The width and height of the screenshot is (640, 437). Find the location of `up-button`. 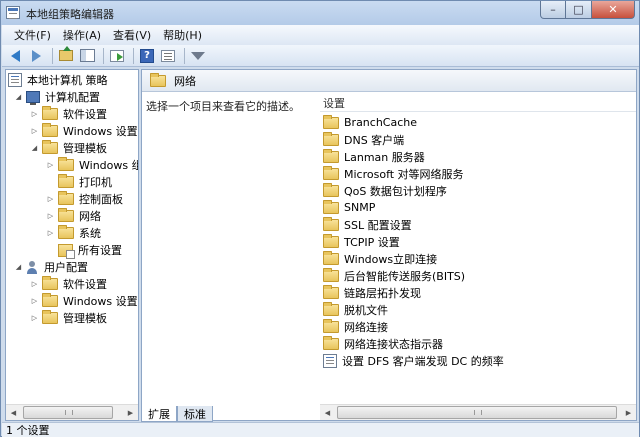

up-button is located at coordinates (66, 55).